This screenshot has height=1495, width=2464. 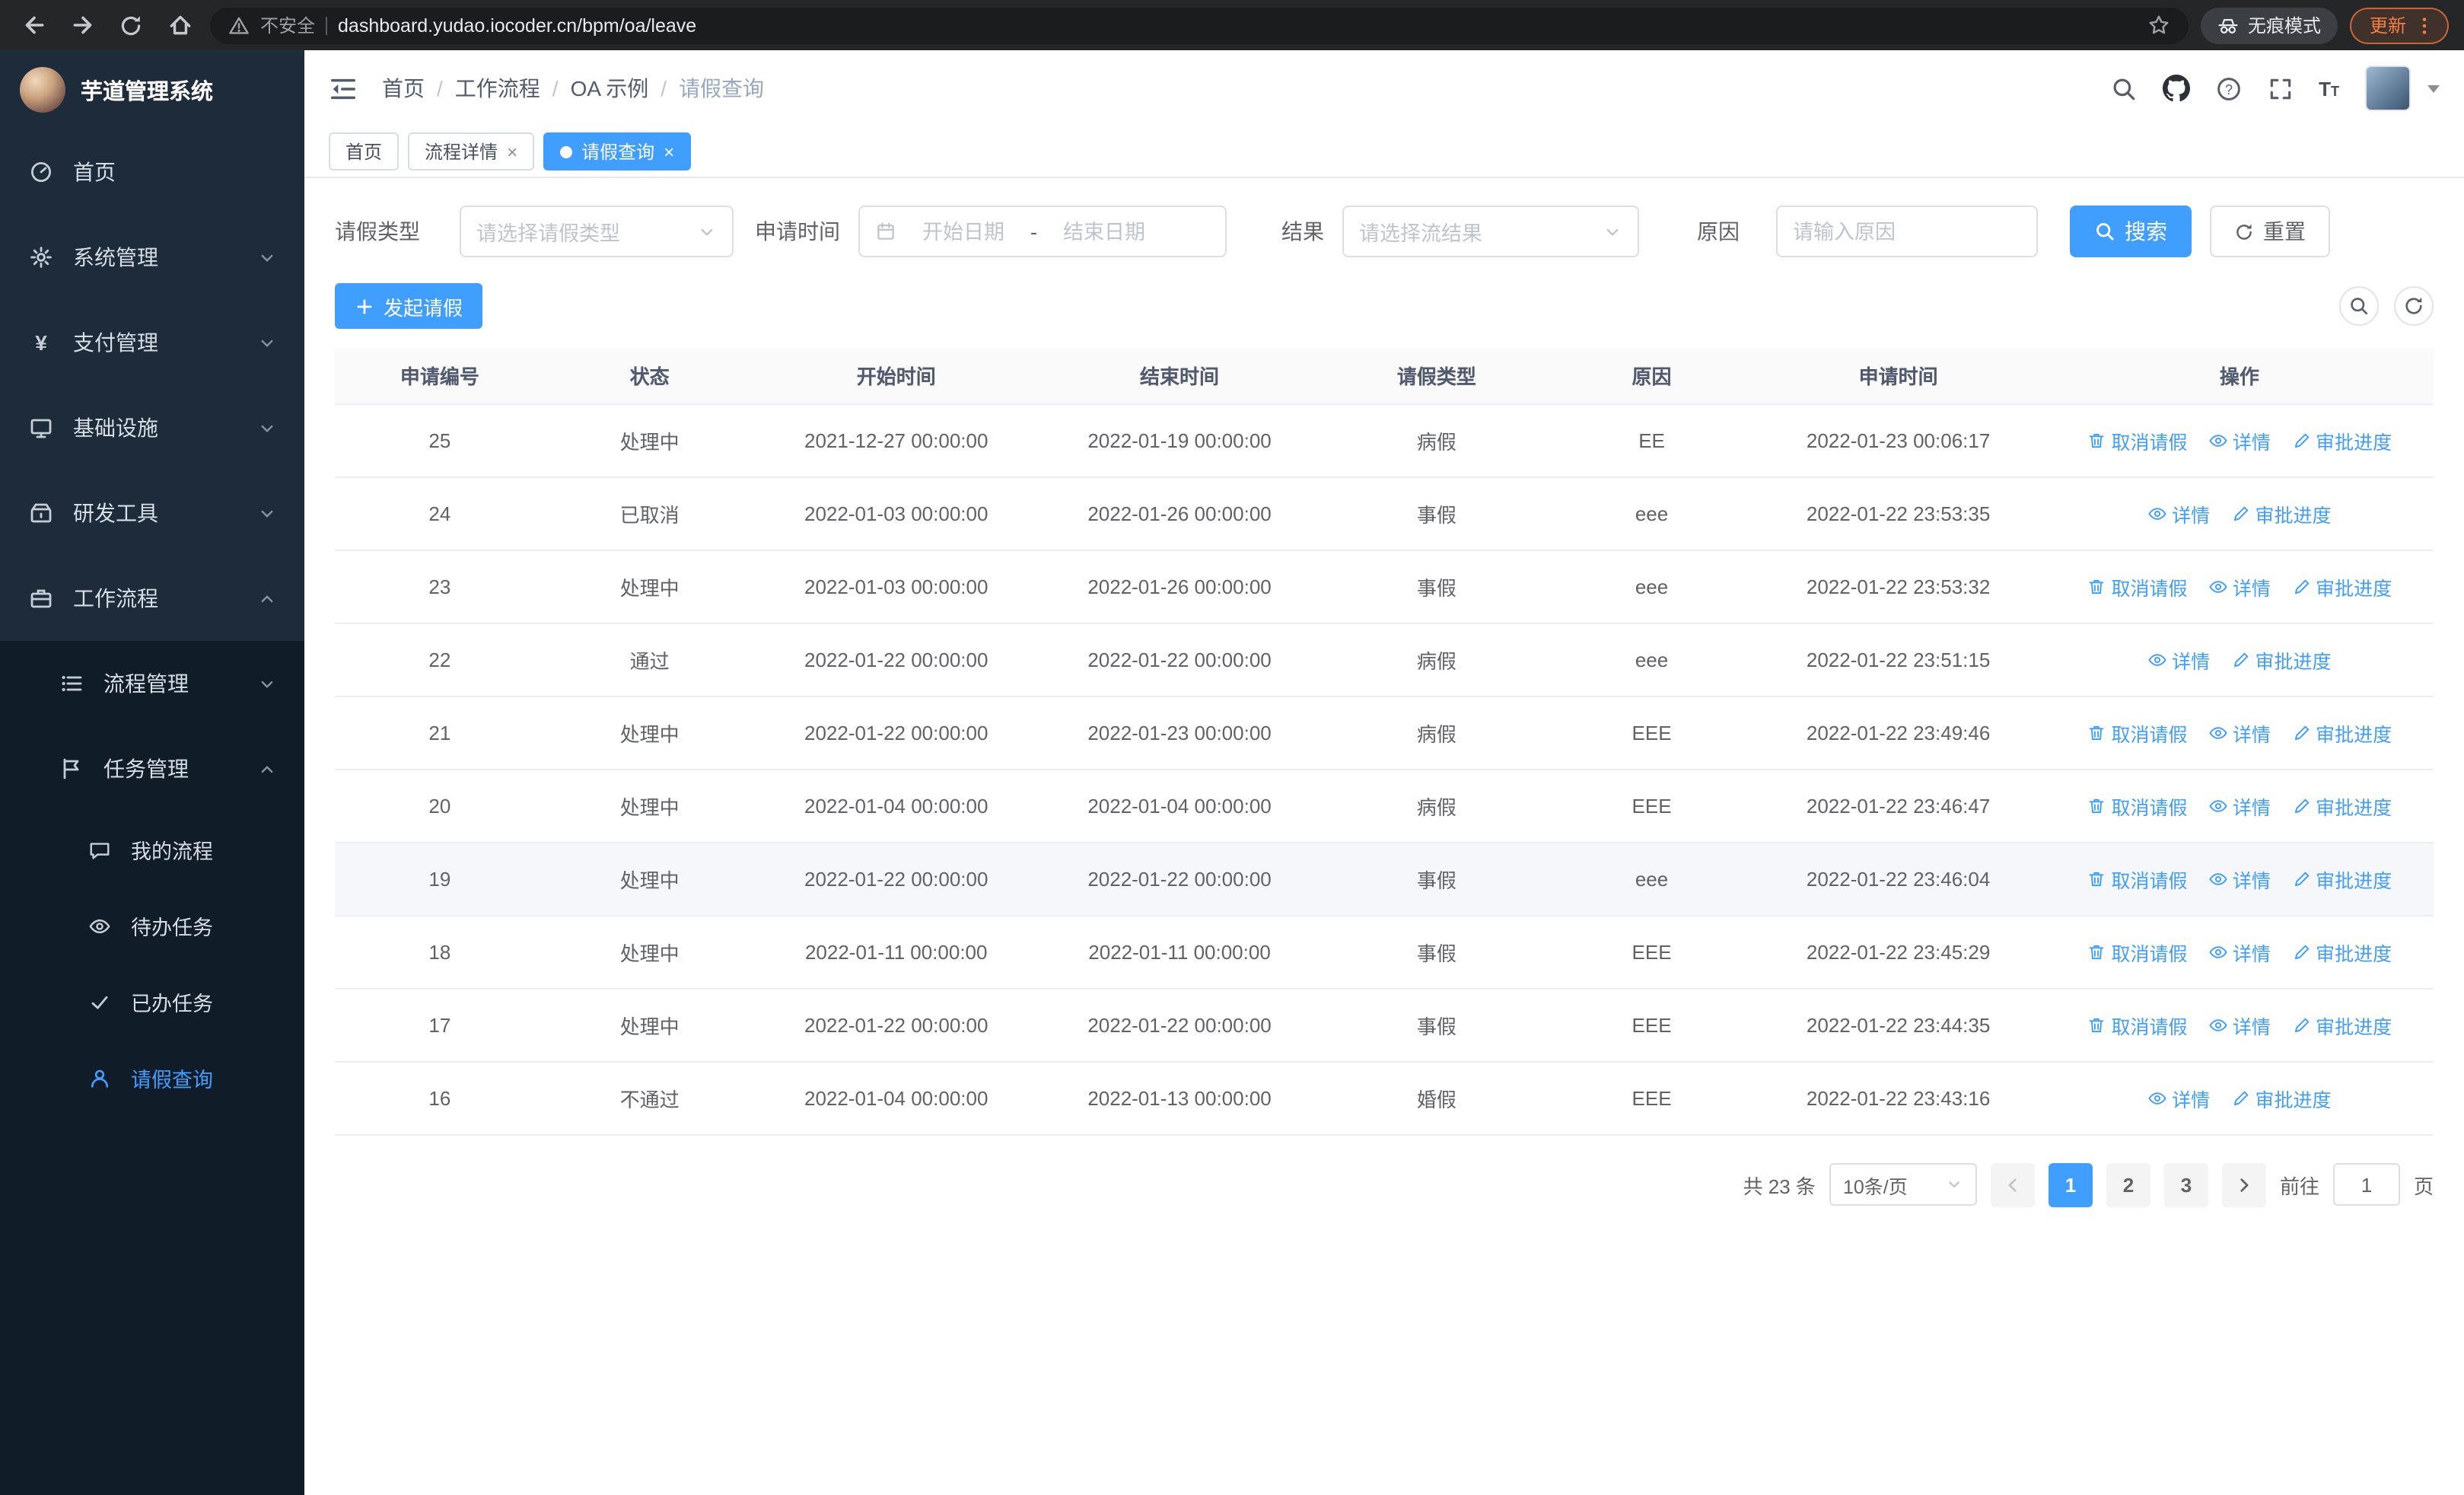 What do you see at coordinates (364, 151) in the screenshot?
I see `tab-home: 首页` at bounding box center [364, 151].